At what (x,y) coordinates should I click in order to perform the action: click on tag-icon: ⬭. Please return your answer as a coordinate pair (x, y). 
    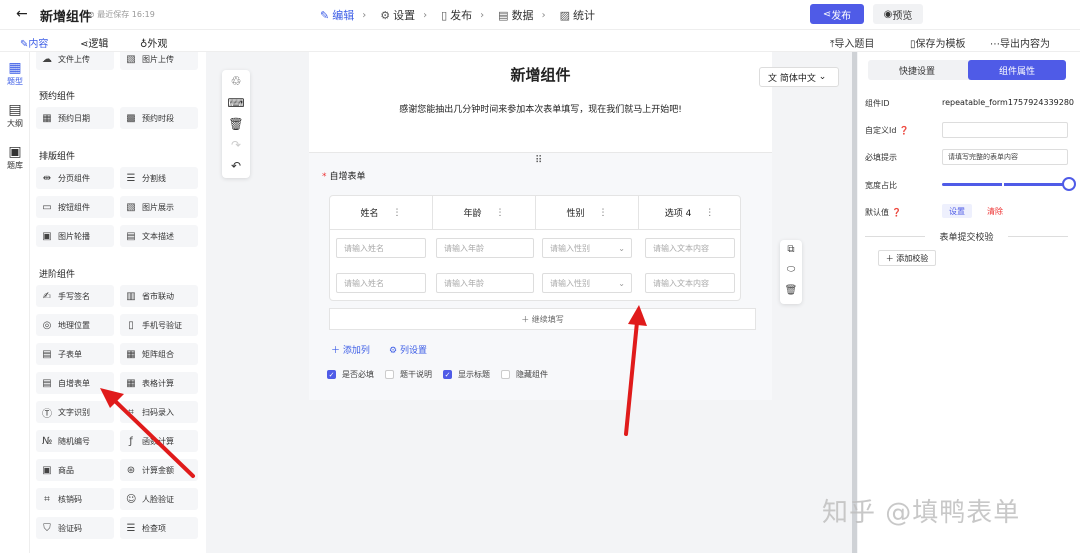
    Looking at the image, I should click on (791, 269).